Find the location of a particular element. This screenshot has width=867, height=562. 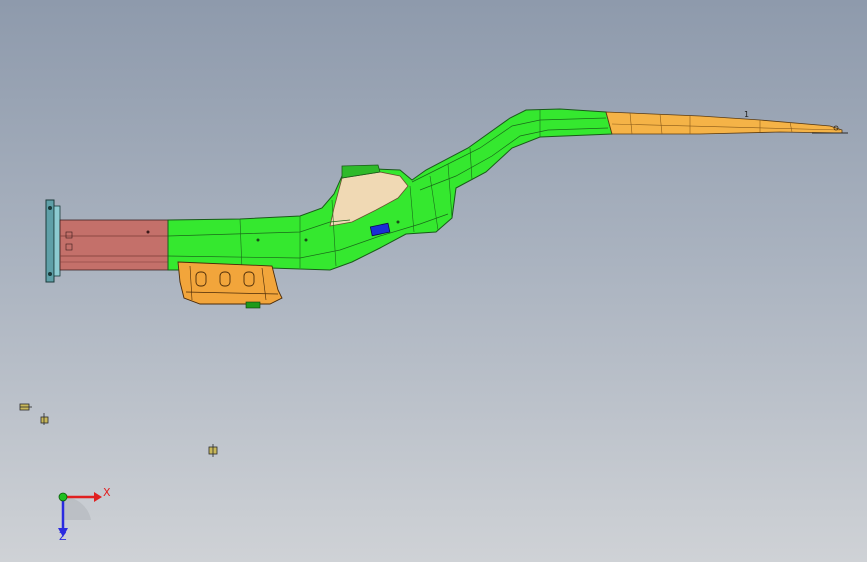

rear-rail-section is located at coordinates (726, 123).